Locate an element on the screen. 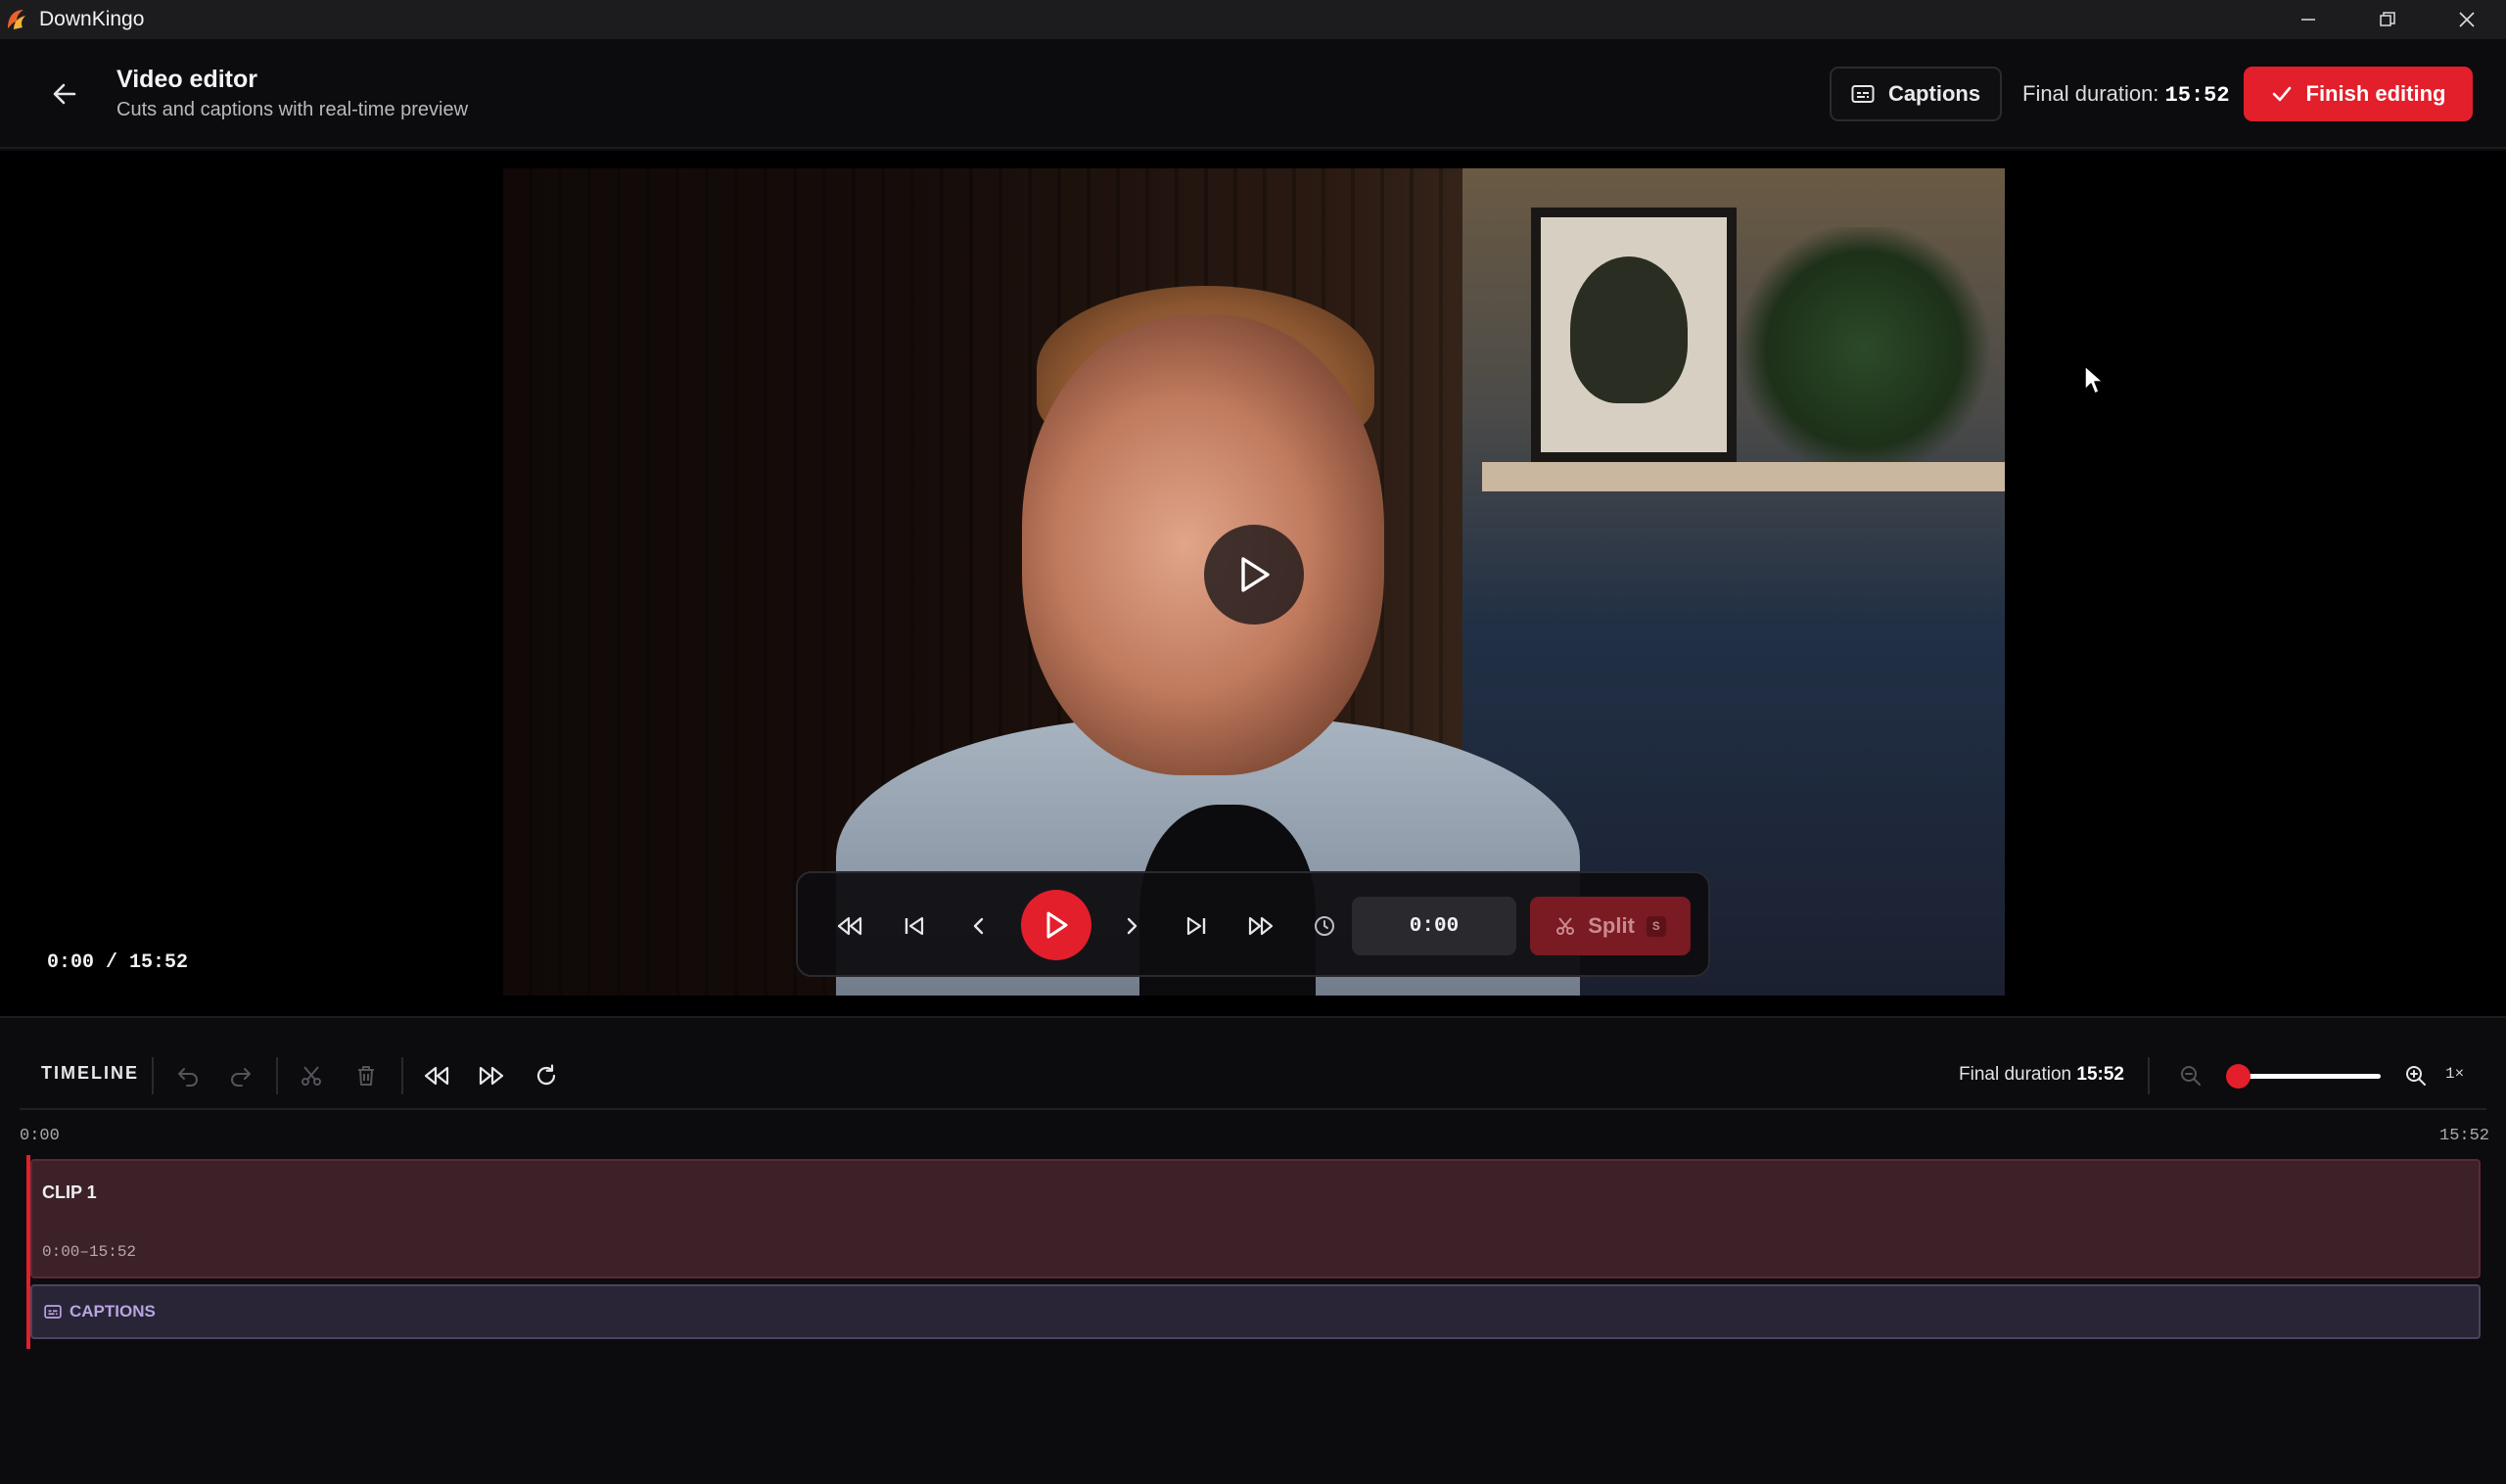 This screenshot has height=1484, width=2506. final-duration-value: 15:52 is located at coordinates (2197, 95).